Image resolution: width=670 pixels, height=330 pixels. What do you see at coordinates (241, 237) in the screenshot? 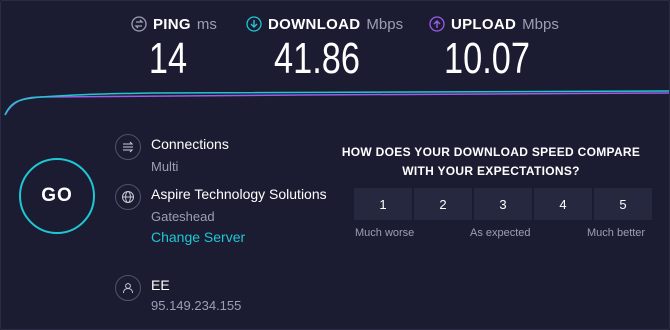
I see `change-server-link: Change Server` at bounding box center [241, 237].